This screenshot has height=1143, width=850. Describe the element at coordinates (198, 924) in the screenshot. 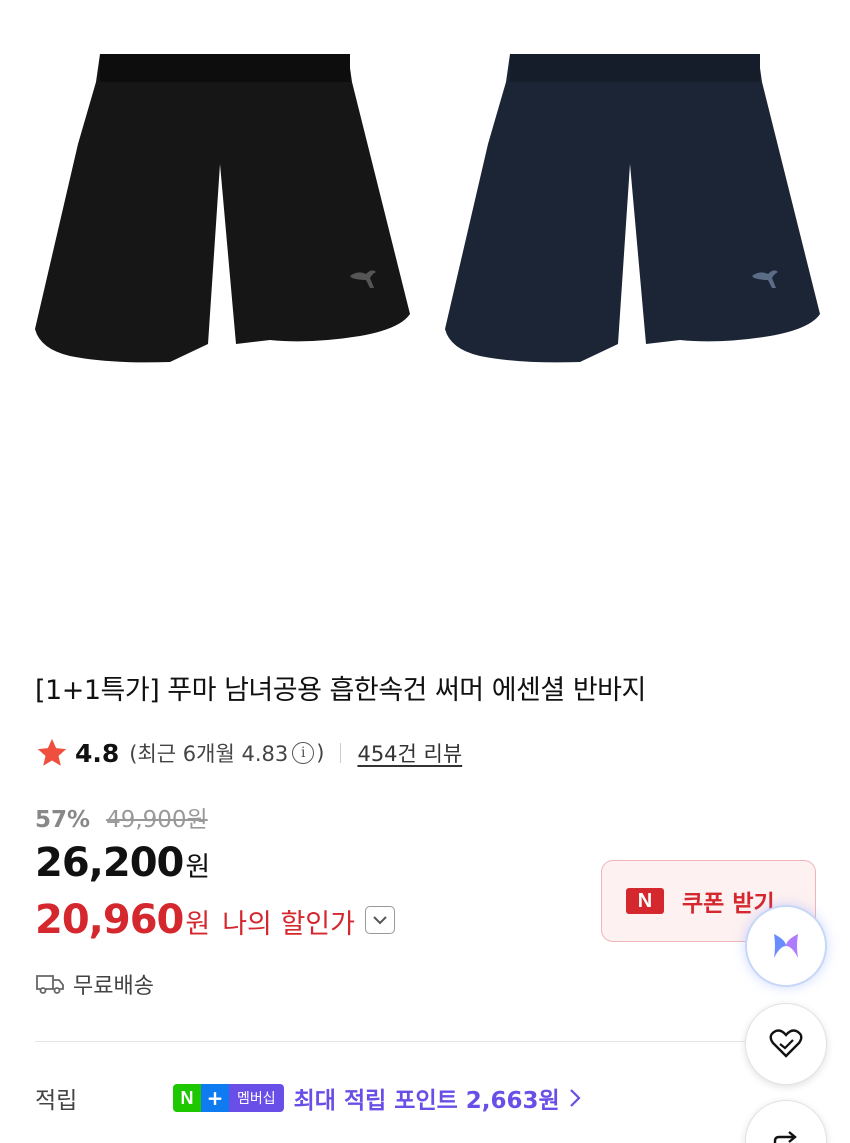

I see `my-price-unit: 원` at that location.